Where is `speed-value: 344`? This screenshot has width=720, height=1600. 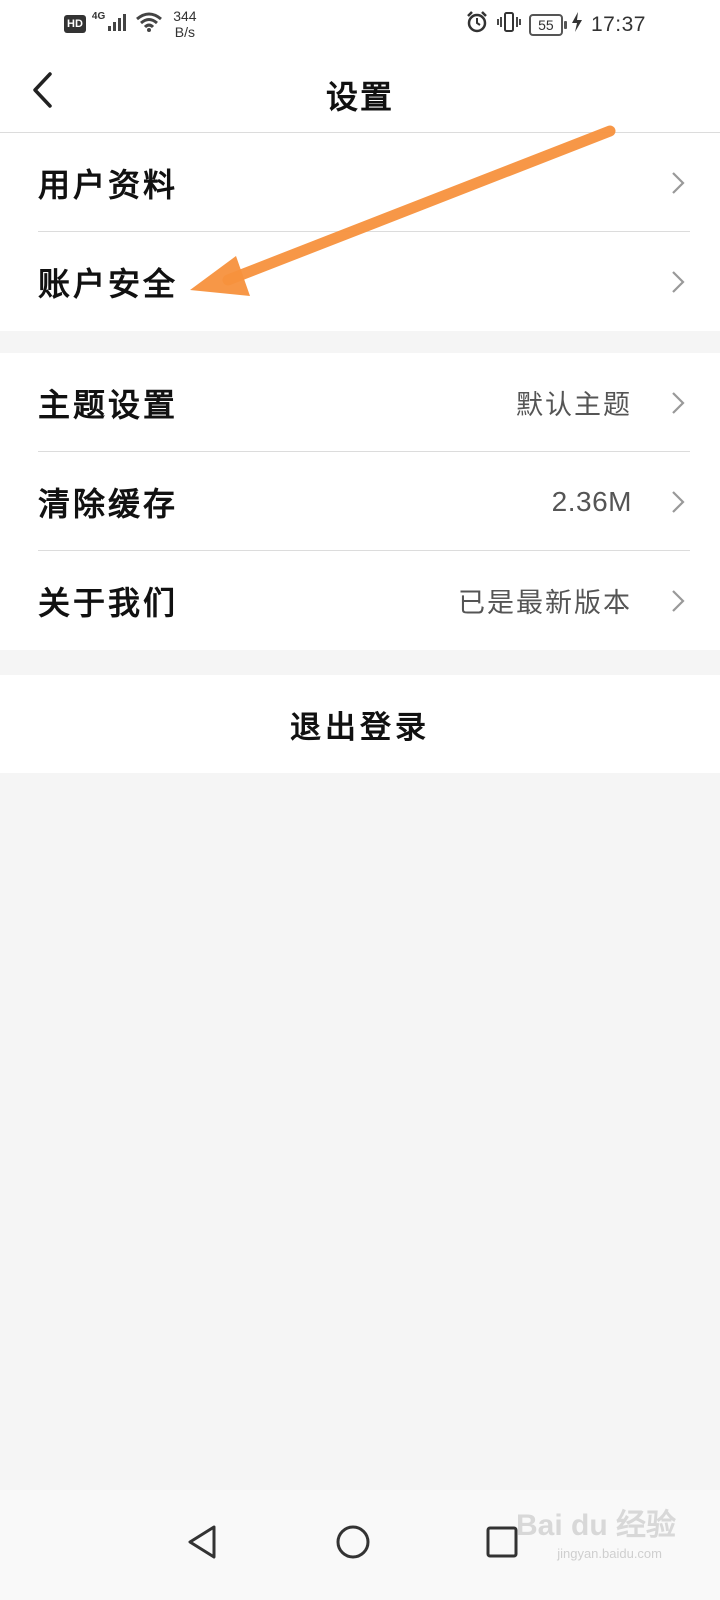 speed-value: 344 is located at coordinates (185, 16).